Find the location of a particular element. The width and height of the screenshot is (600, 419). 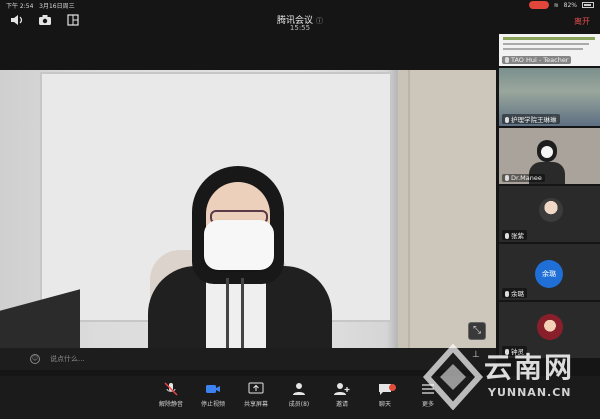

chat-button: 聊天 is located at coordinates (385, 395).